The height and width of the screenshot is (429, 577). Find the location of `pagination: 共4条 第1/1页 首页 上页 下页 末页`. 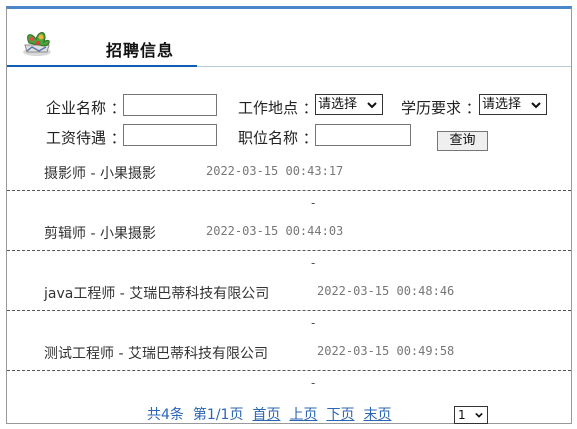

pagination: 共4条 第1/1页 首页 上页 下页 末页 is located at coordinates (273, 414).